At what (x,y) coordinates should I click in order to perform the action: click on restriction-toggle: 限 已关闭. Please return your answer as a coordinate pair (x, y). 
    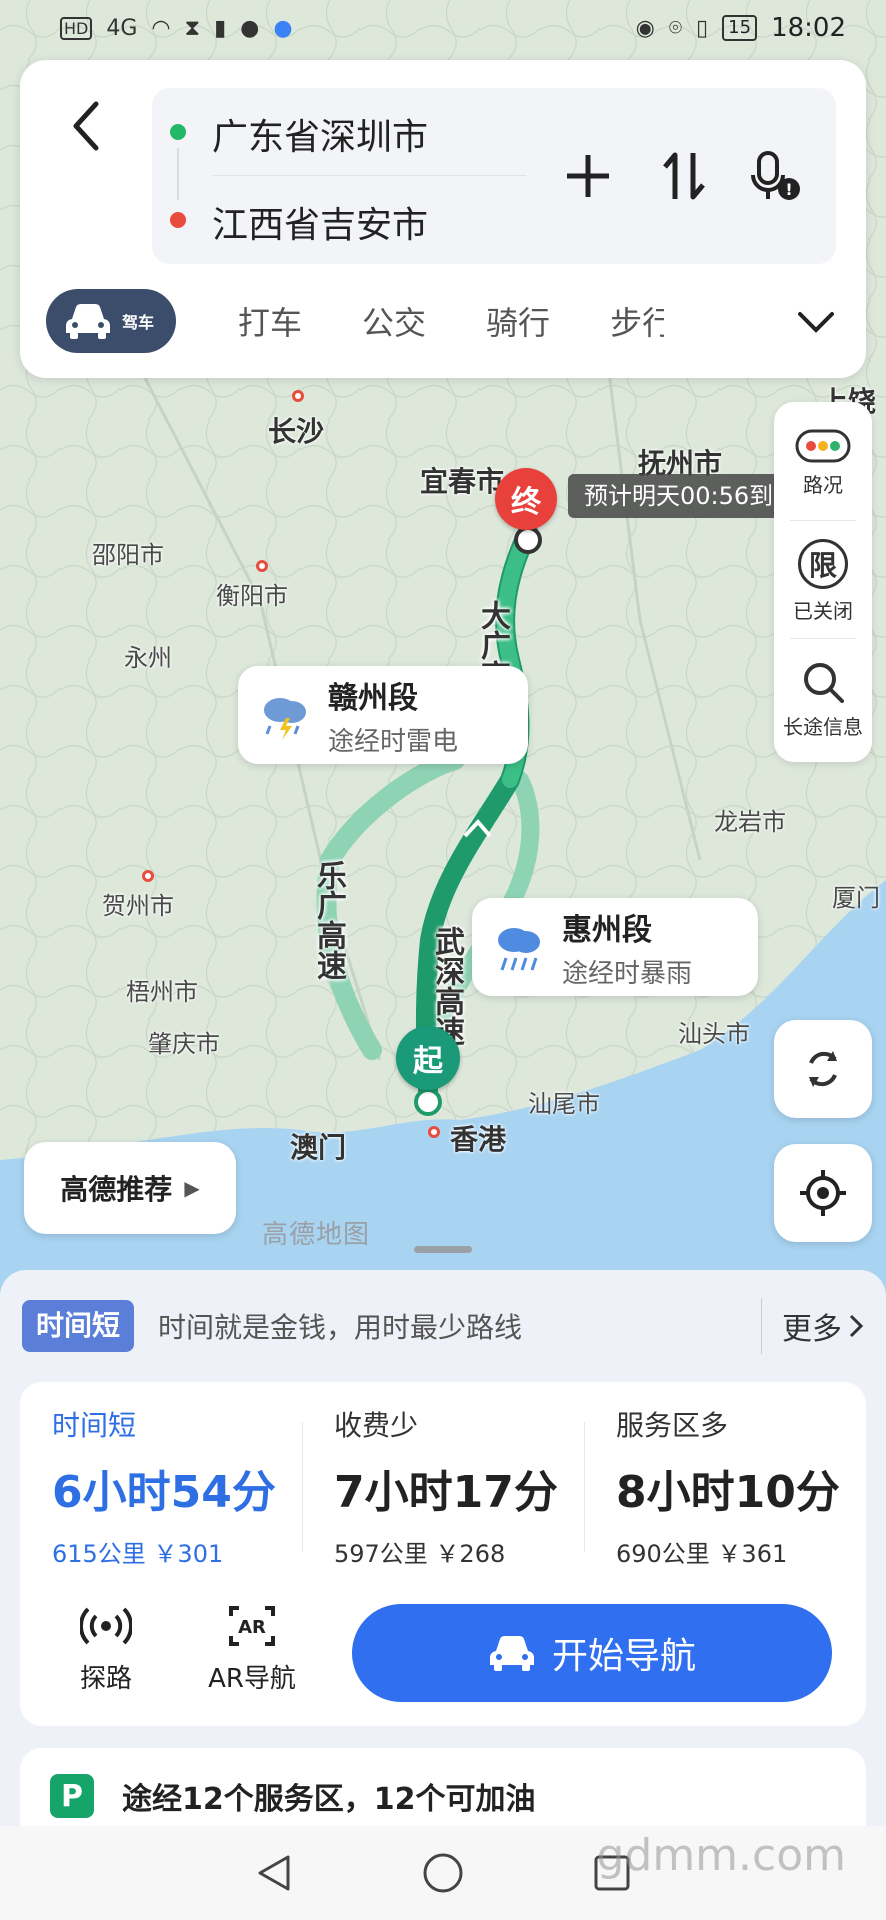
    Looking at the image, I should click on (823, 581).